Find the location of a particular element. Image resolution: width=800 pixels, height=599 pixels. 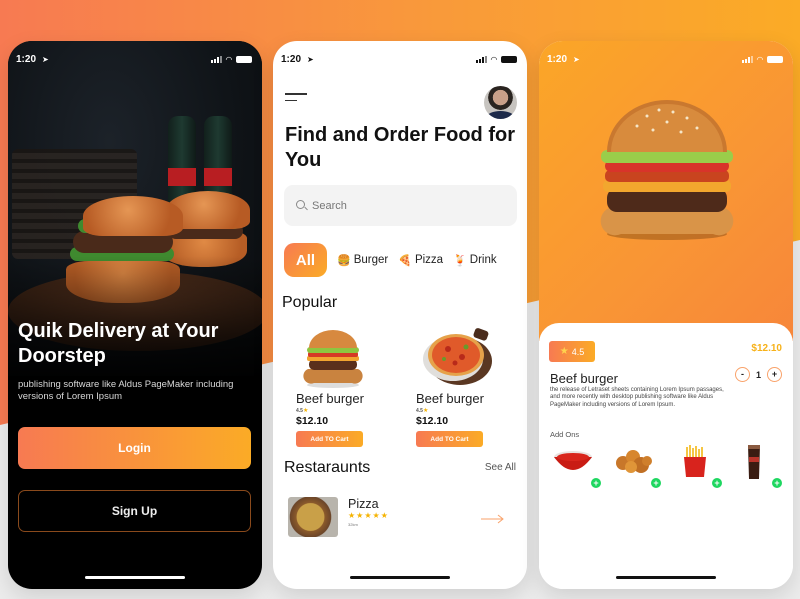

ketchup-image is located at coordinates (573, 460).